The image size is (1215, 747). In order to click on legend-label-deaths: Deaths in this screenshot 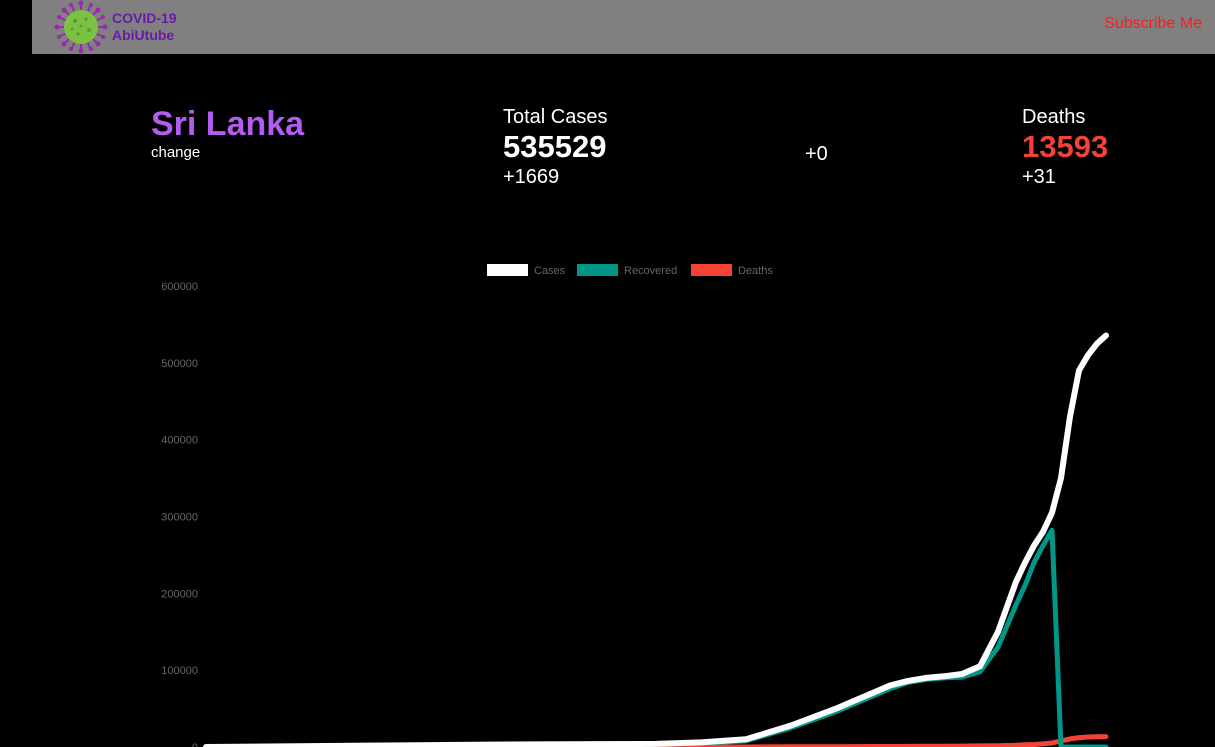, I will do `click(755, 271)`.